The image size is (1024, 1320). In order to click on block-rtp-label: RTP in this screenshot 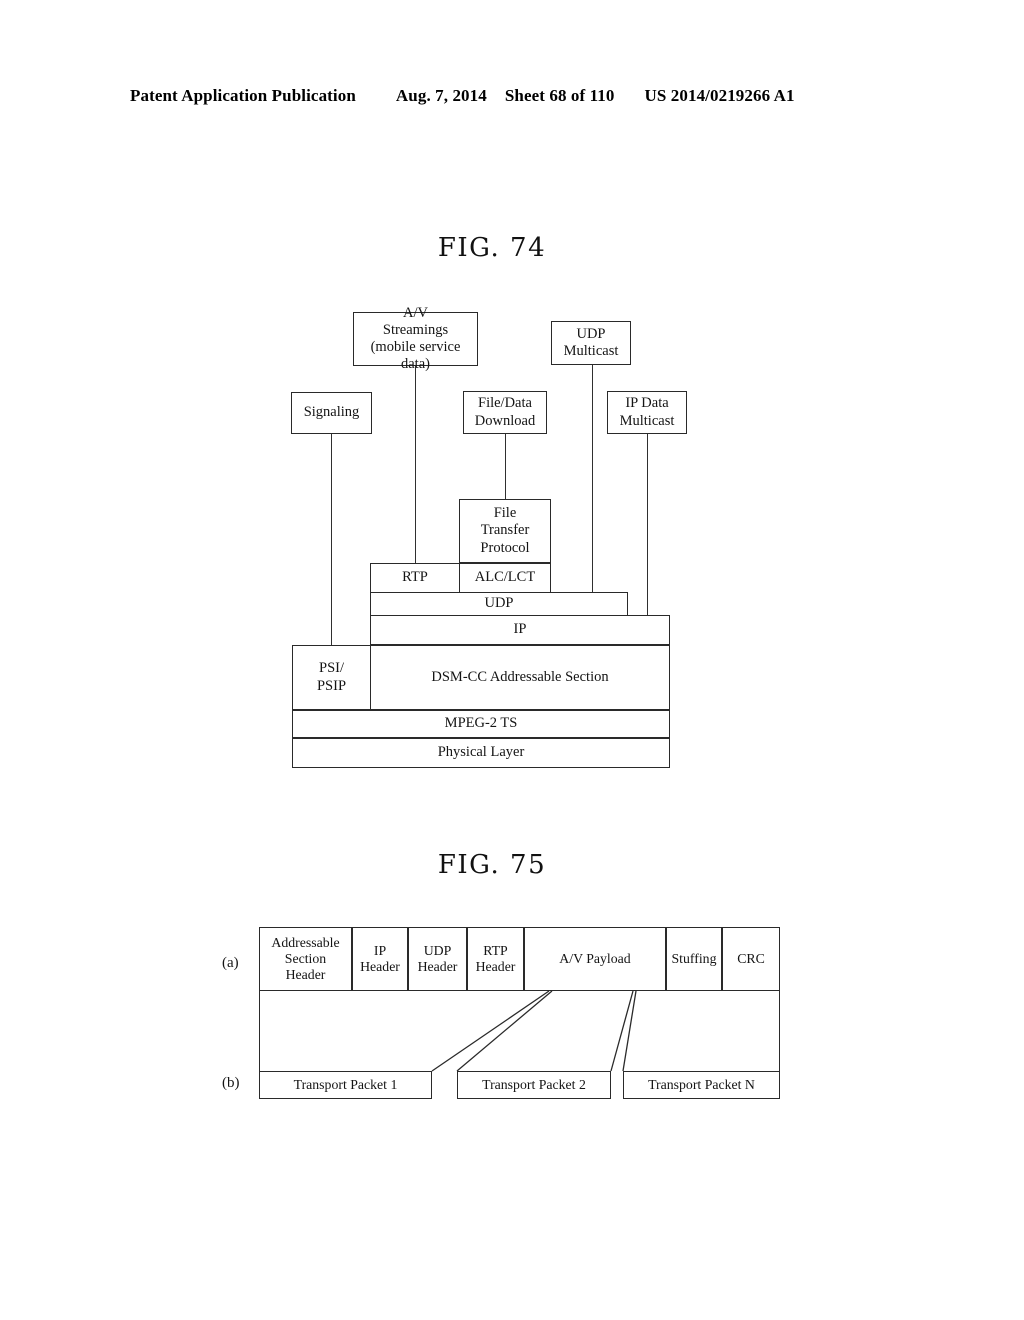, I will do `click(415, 577)`.